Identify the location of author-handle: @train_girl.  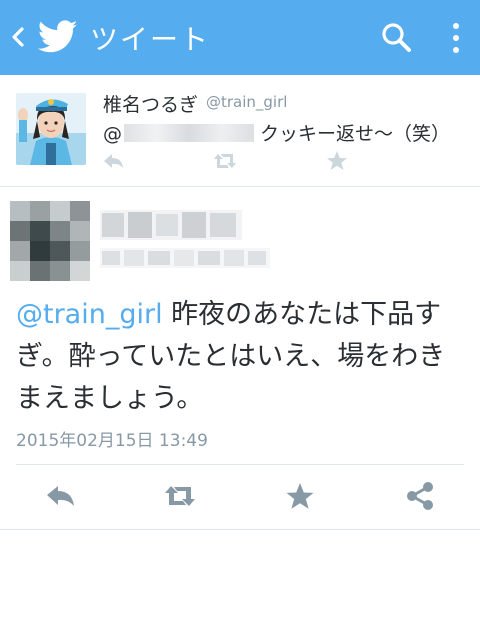
(246, 102).